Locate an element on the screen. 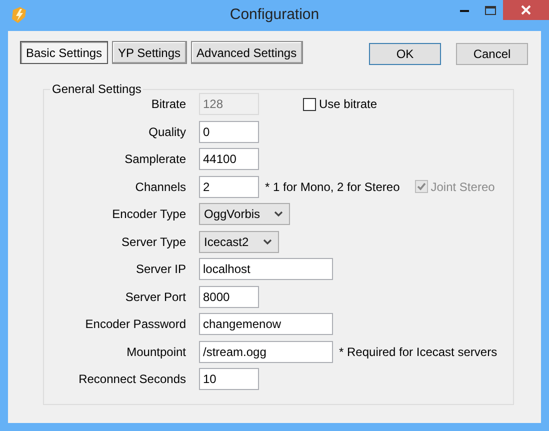 Image resolution: width=549 pixels, height=431 pixels. field-label: Server IP is located at coordinates (161, 269).